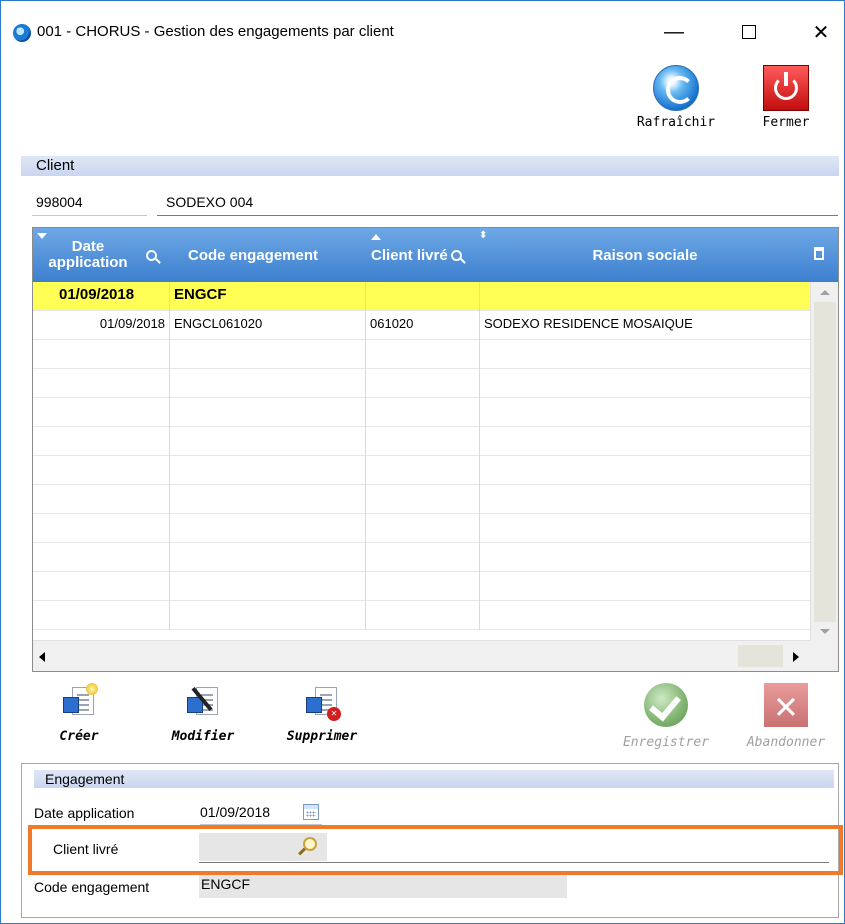 Image resolution: width=845 pixels, height=924 pixels. I want to click on close-icon: ✕, so click(821, 32).